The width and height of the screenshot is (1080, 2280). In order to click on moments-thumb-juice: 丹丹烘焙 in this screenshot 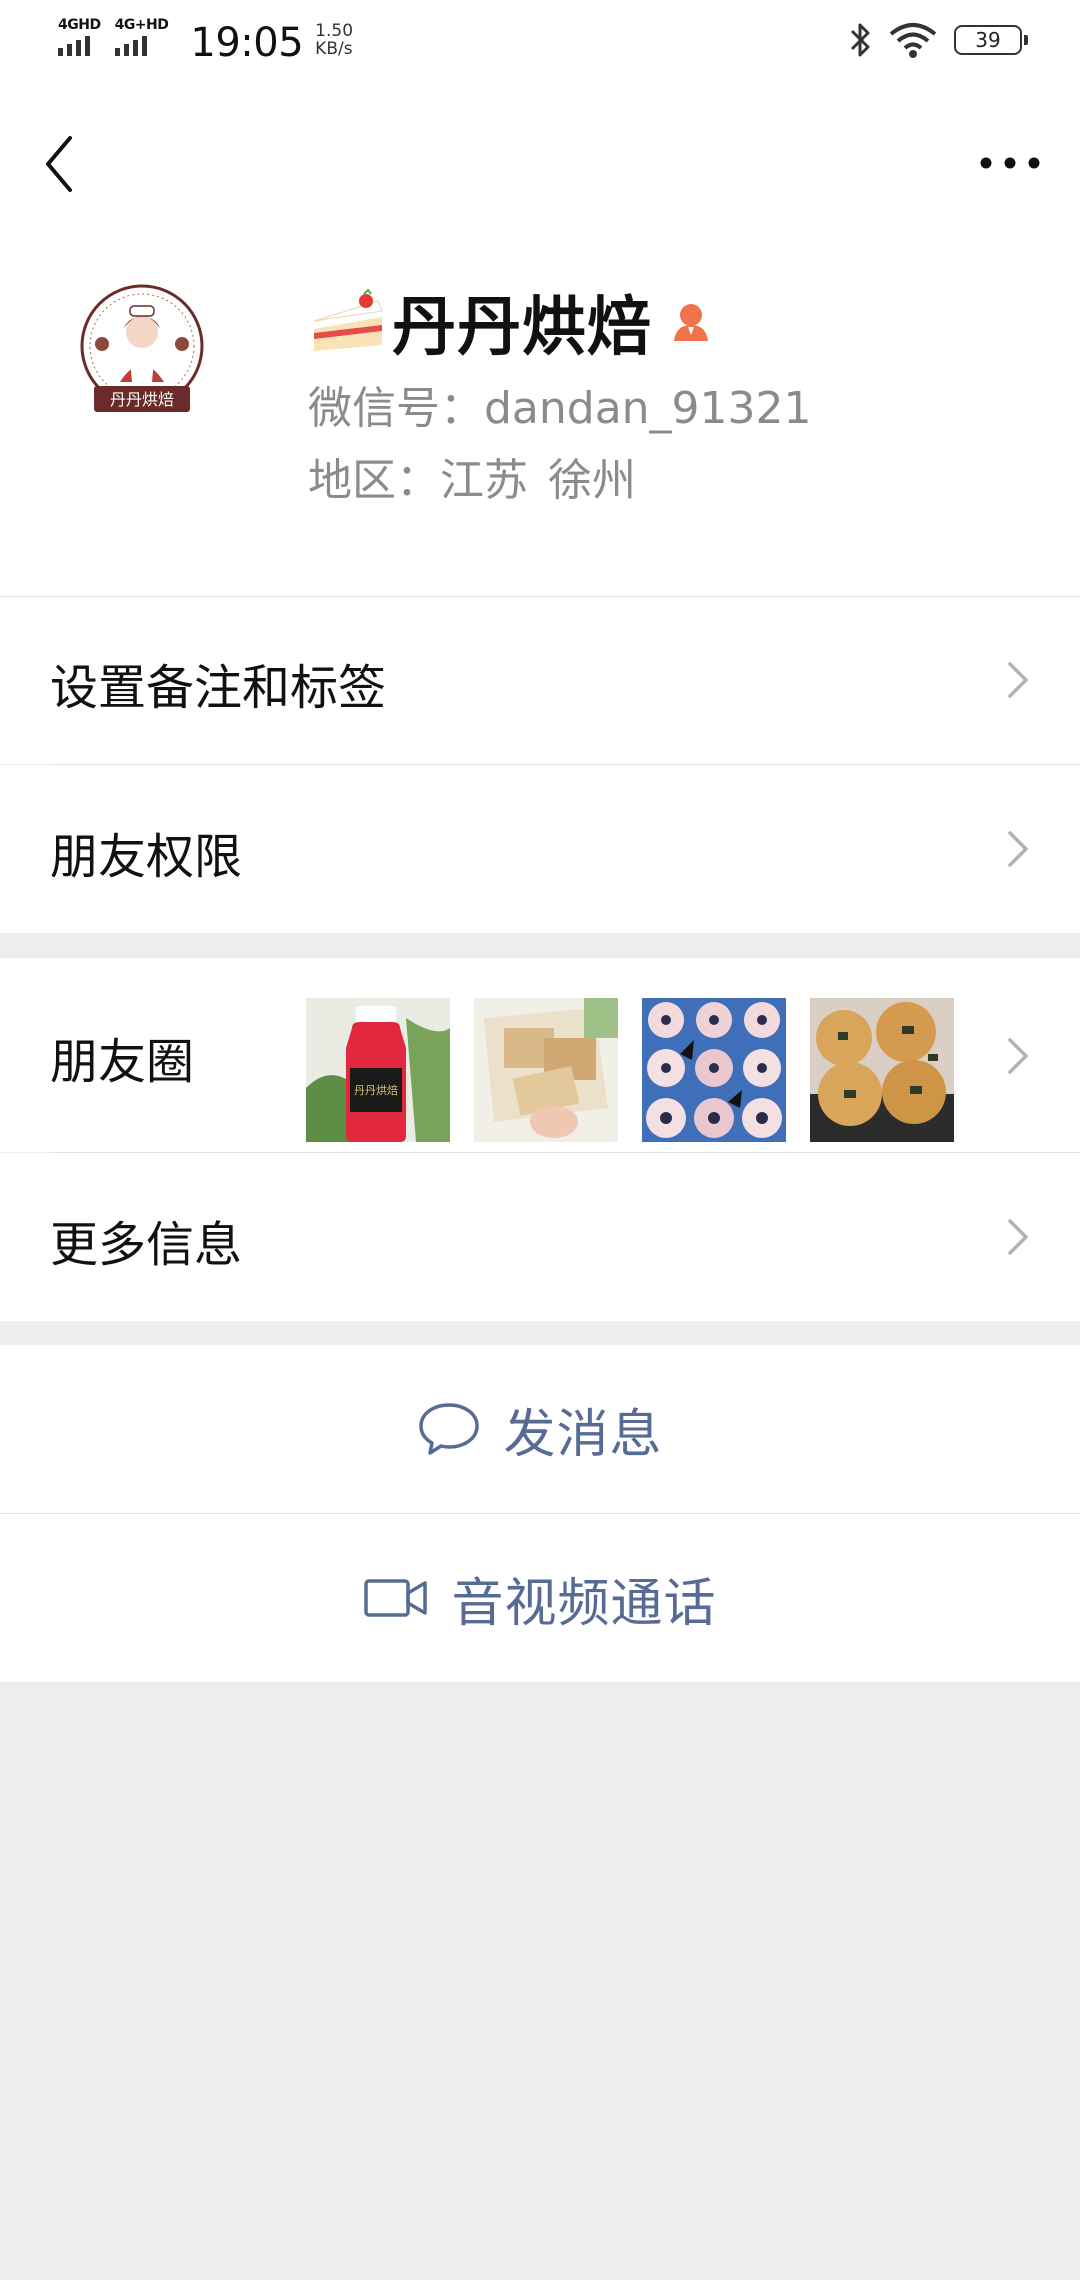, I will do `click(378, 1070)`.